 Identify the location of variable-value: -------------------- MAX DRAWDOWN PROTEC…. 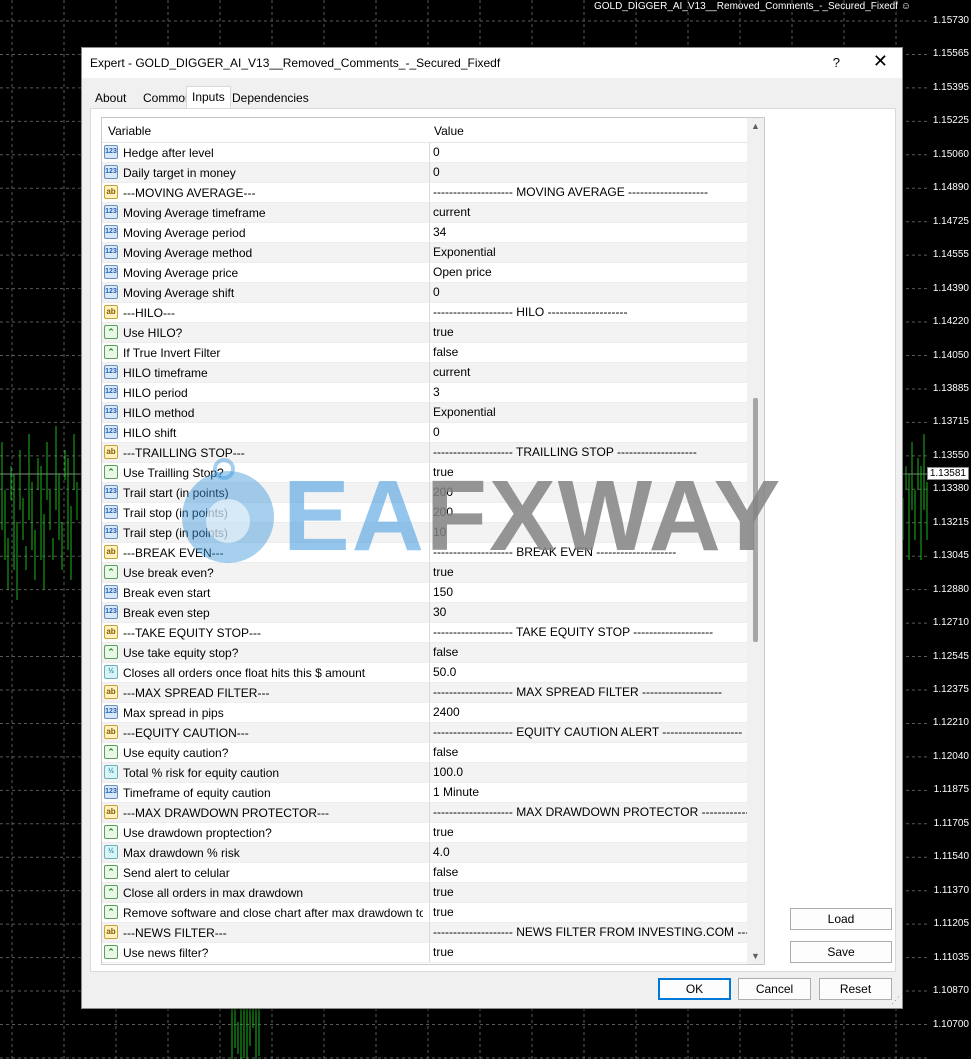
(588, 812).